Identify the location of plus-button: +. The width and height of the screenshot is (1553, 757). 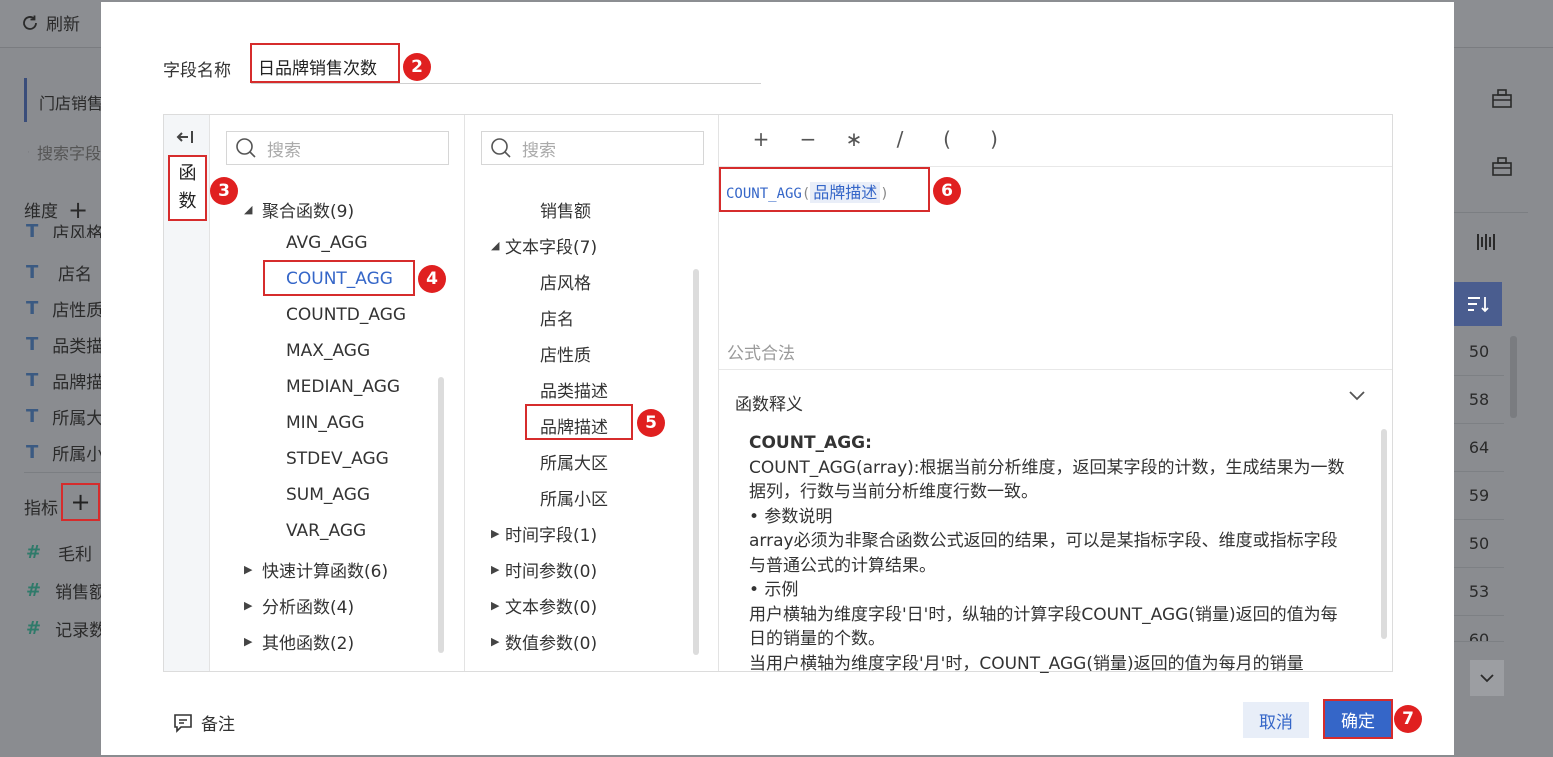
(761, 139).